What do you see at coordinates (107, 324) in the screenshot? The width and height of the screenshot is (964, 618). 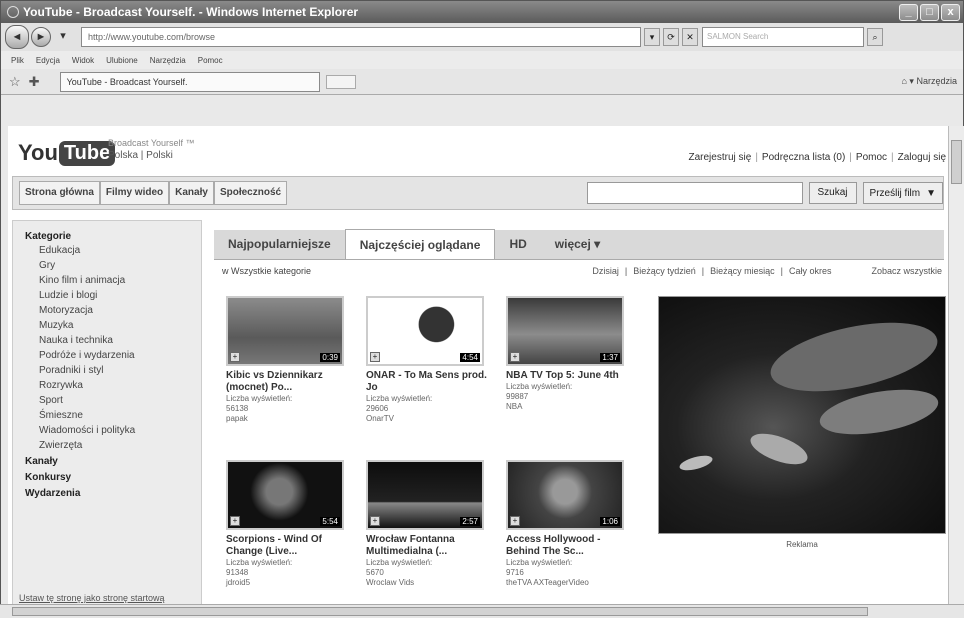 I see `sidebar-item-muzyka: Muzyka` at bounding box center [107, 324].